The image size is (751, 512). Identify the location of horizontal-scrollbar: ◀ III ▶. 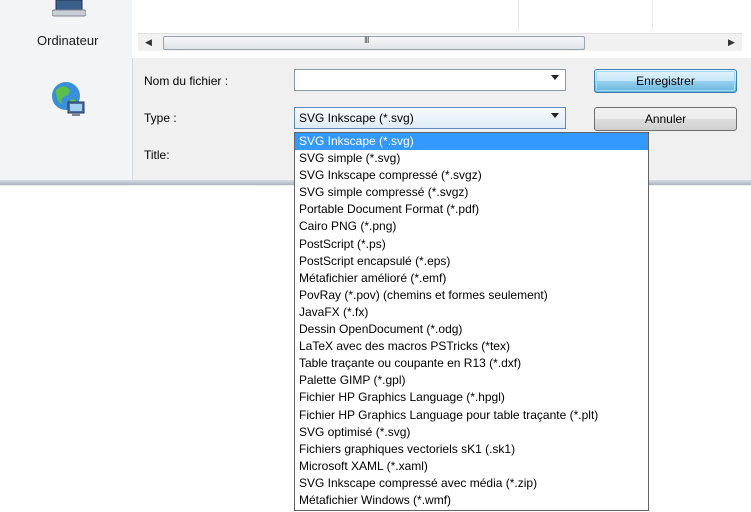
(440, 42).